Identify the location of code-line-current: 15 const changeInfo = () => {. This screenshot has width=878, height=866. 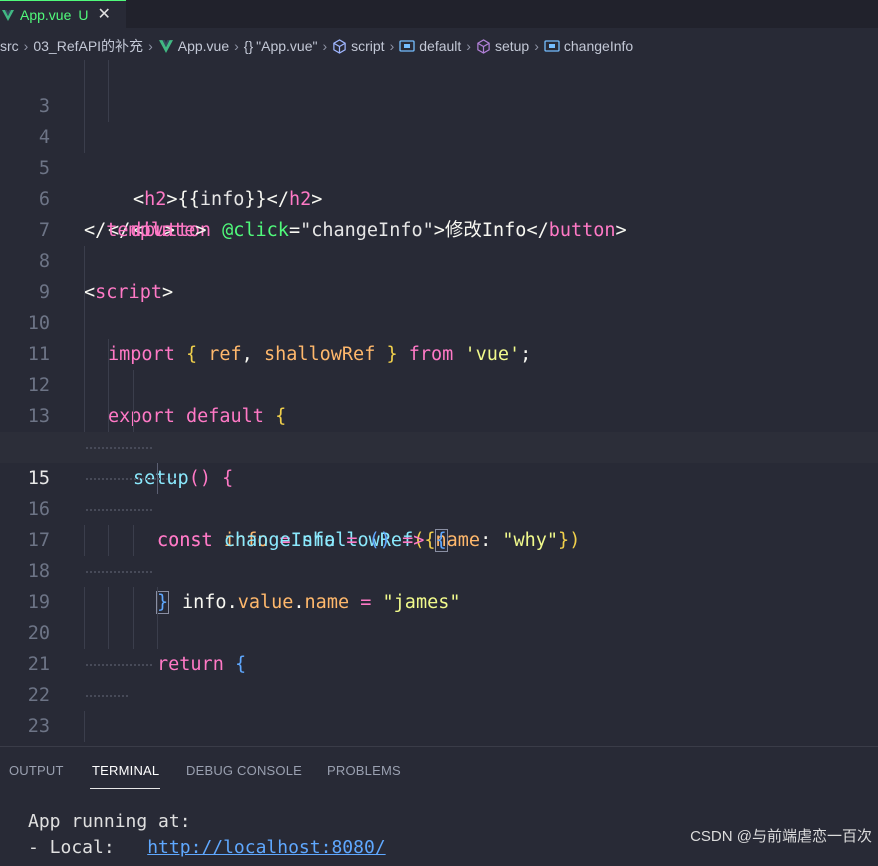
(439, 492).